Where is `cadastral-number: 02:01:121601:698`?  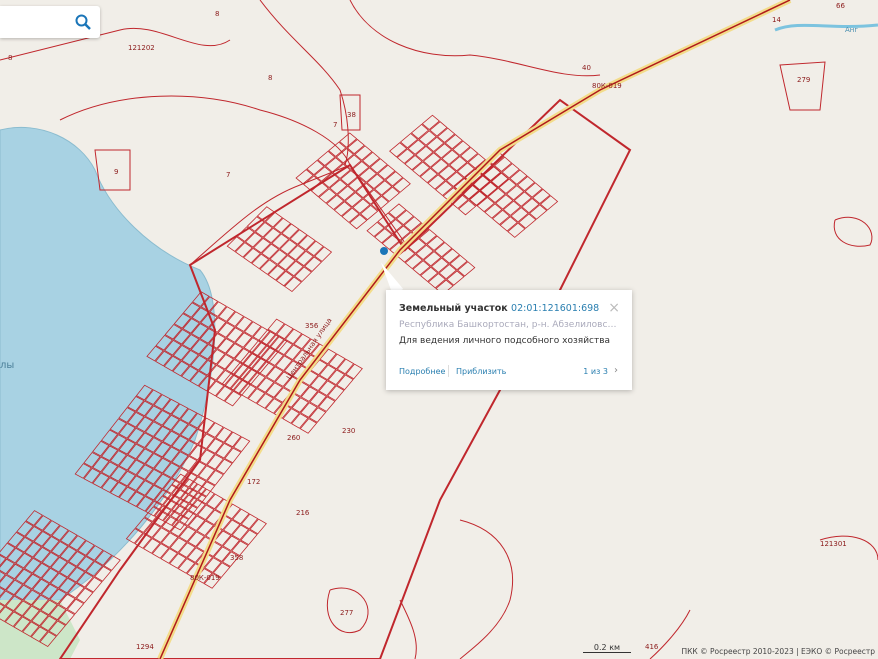
cadastral-number: 02:01:121601:698 is located at coordinates (555, 308).